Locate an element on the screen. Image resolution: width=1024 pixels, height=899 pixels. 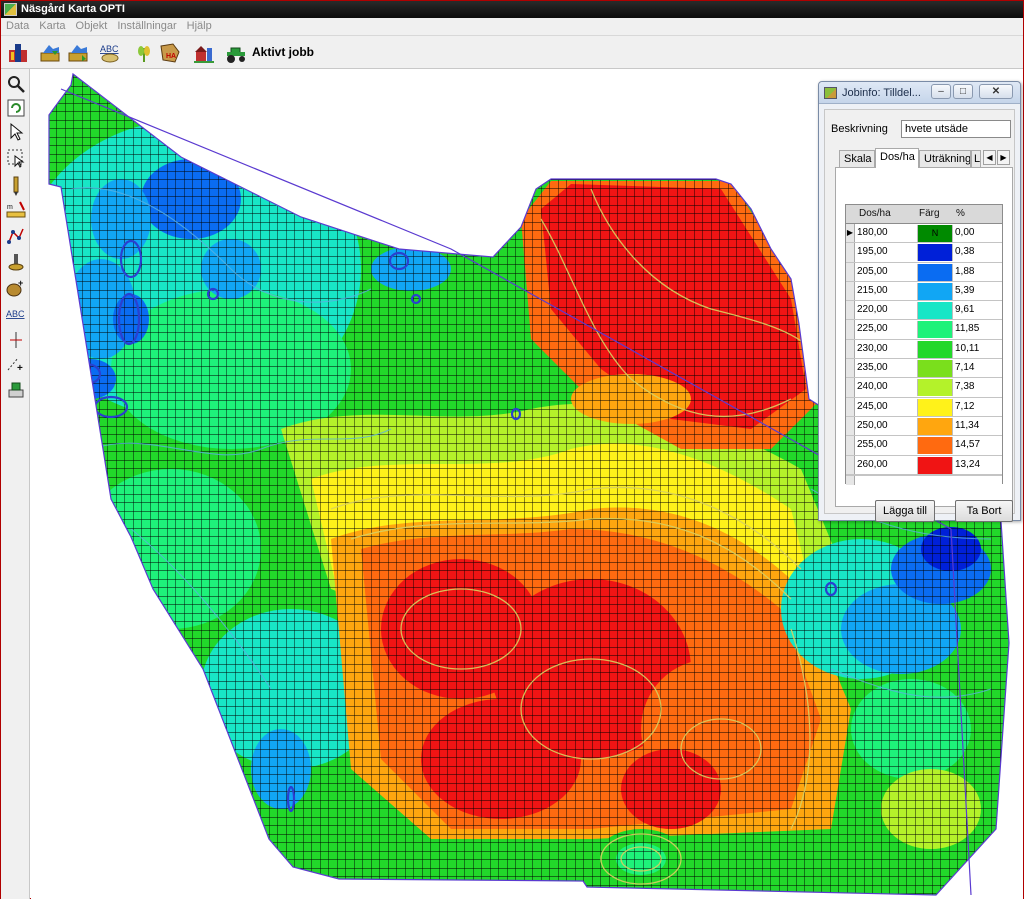
table-row: 205,00 1,88 is located at coordinates (924, 272).